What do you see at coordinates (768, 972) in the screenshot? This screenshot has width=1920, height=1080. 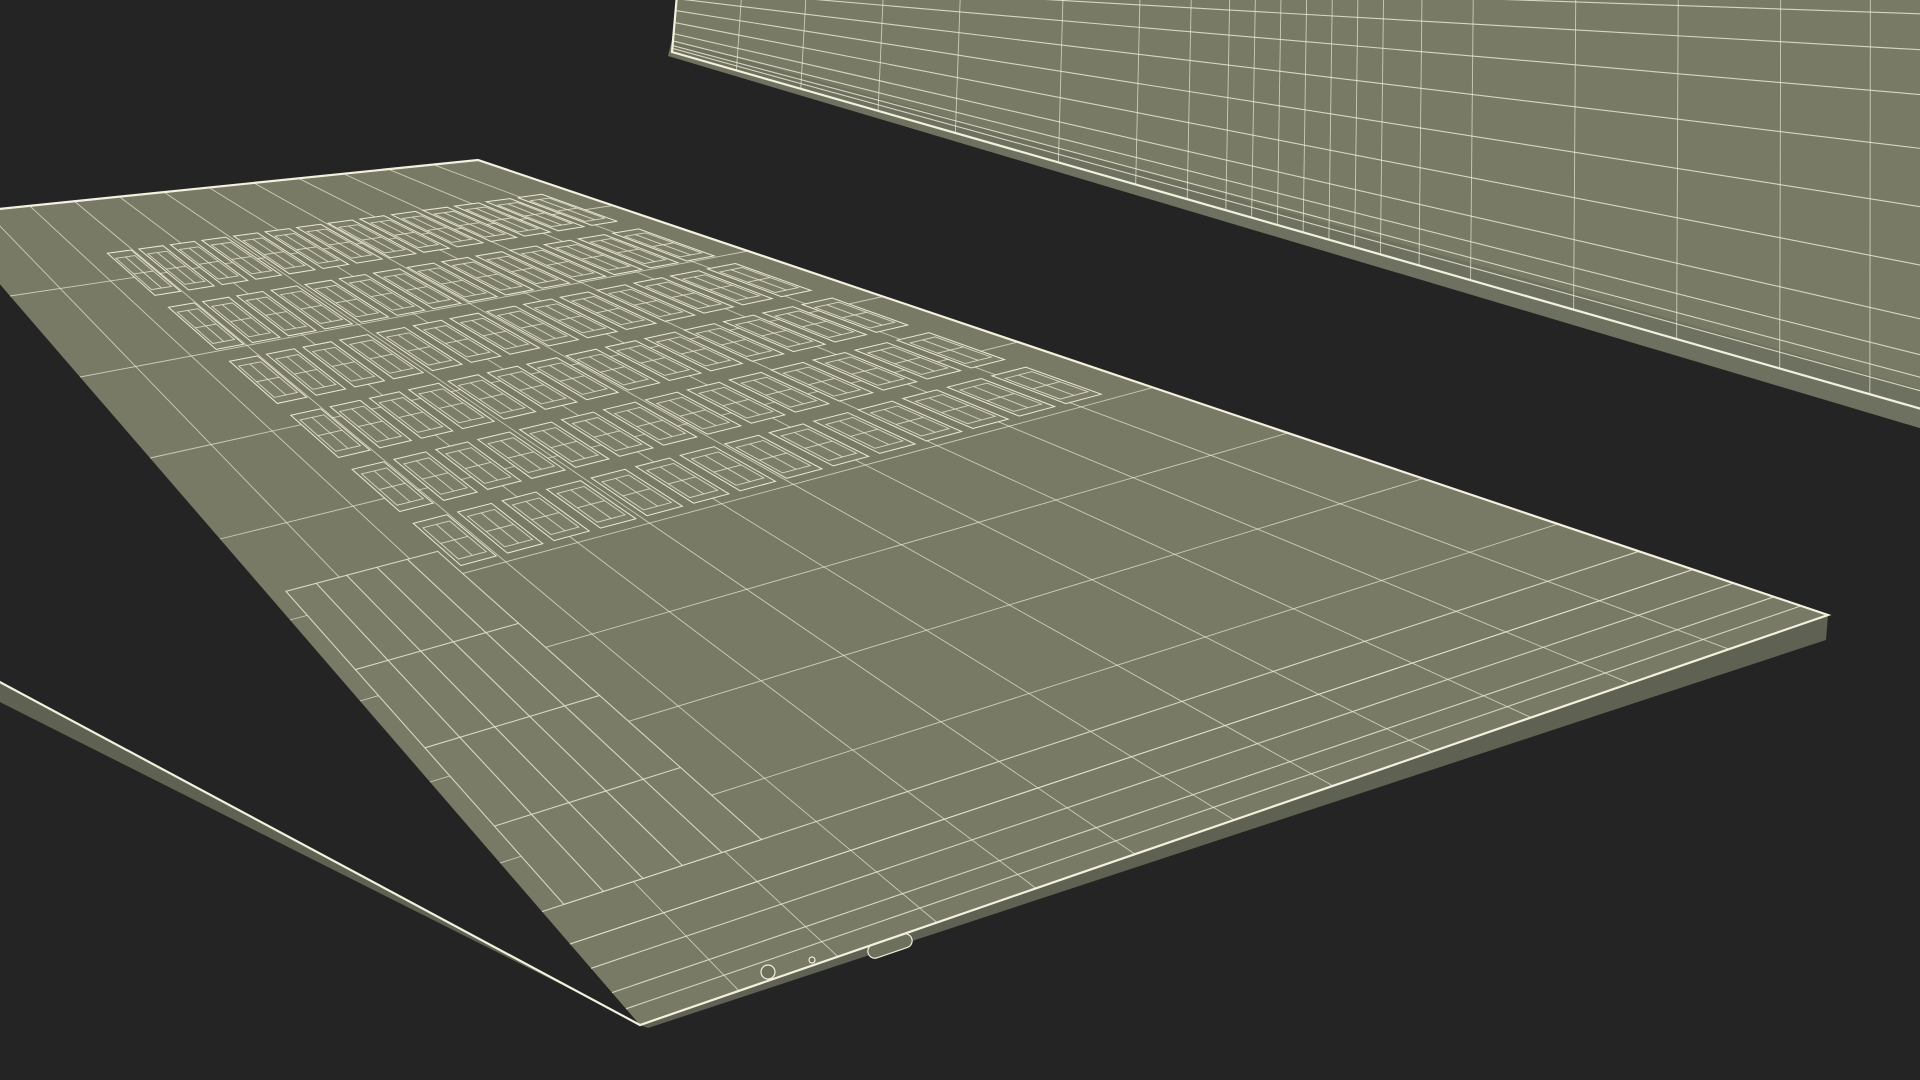 I see `audio-jack` at bounding box center [768, 972].